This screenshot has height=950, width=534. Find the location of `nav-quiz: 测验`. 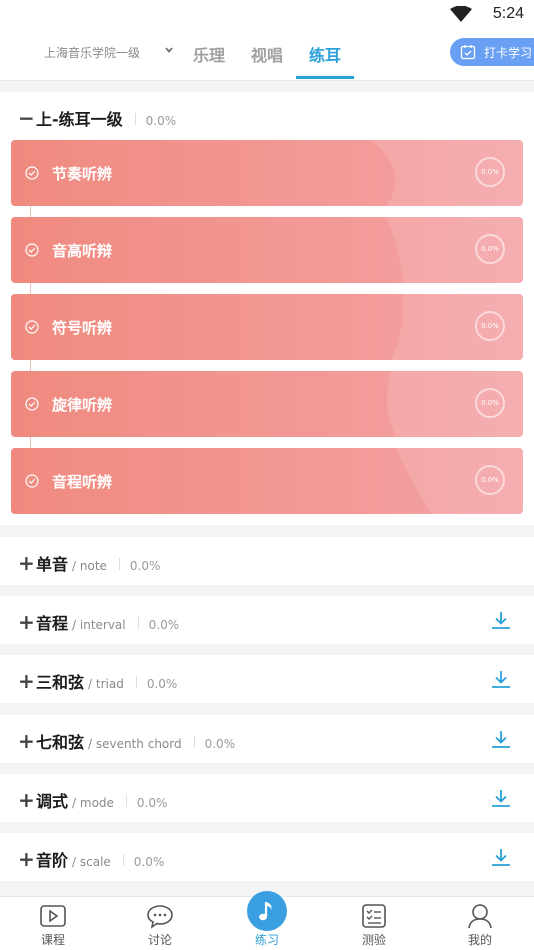

nav-quiz: 测验 is located at coordinates (374, 923).